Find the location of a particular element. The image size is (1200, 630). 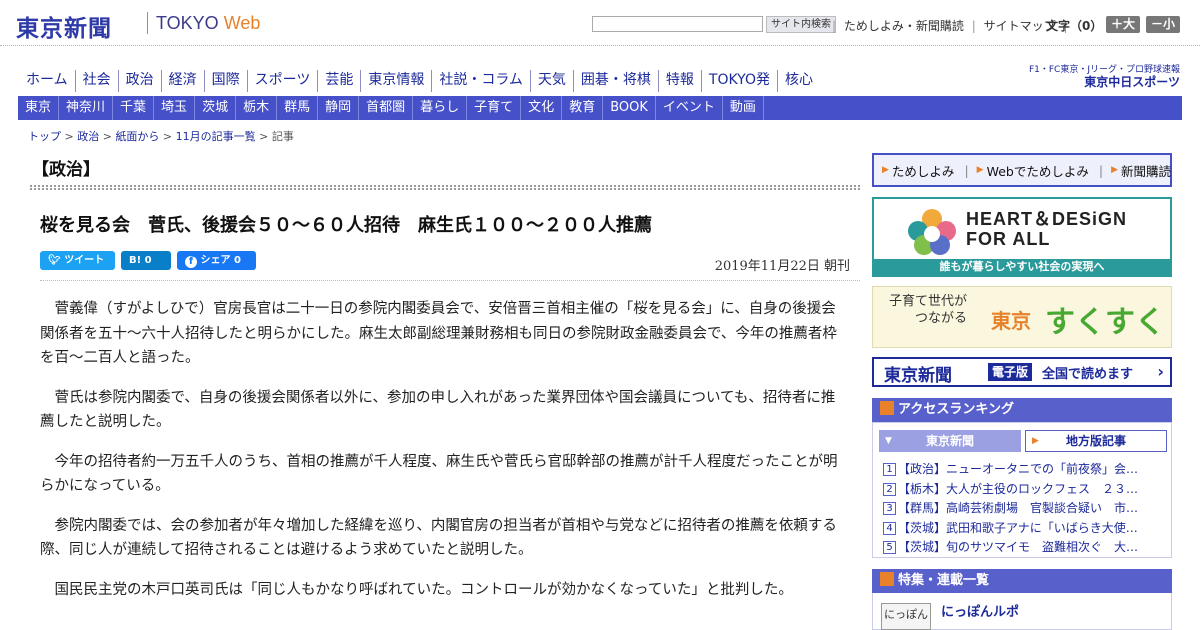

breadcrumb: トップ > 政治 > 紙面から > 11月の記事一覧 > 記事 is located at coordinates (161, 136).